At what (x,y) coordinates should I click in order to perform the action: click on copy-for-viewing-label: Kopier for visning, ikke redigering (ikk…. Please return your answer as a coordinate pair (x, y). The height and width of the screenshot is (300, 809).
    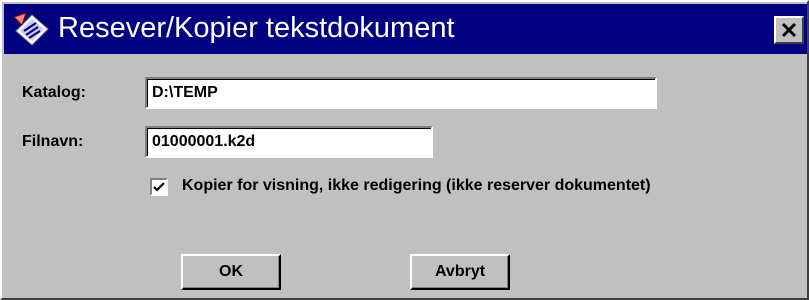
    Looking at the image, I should click on (416, 186).